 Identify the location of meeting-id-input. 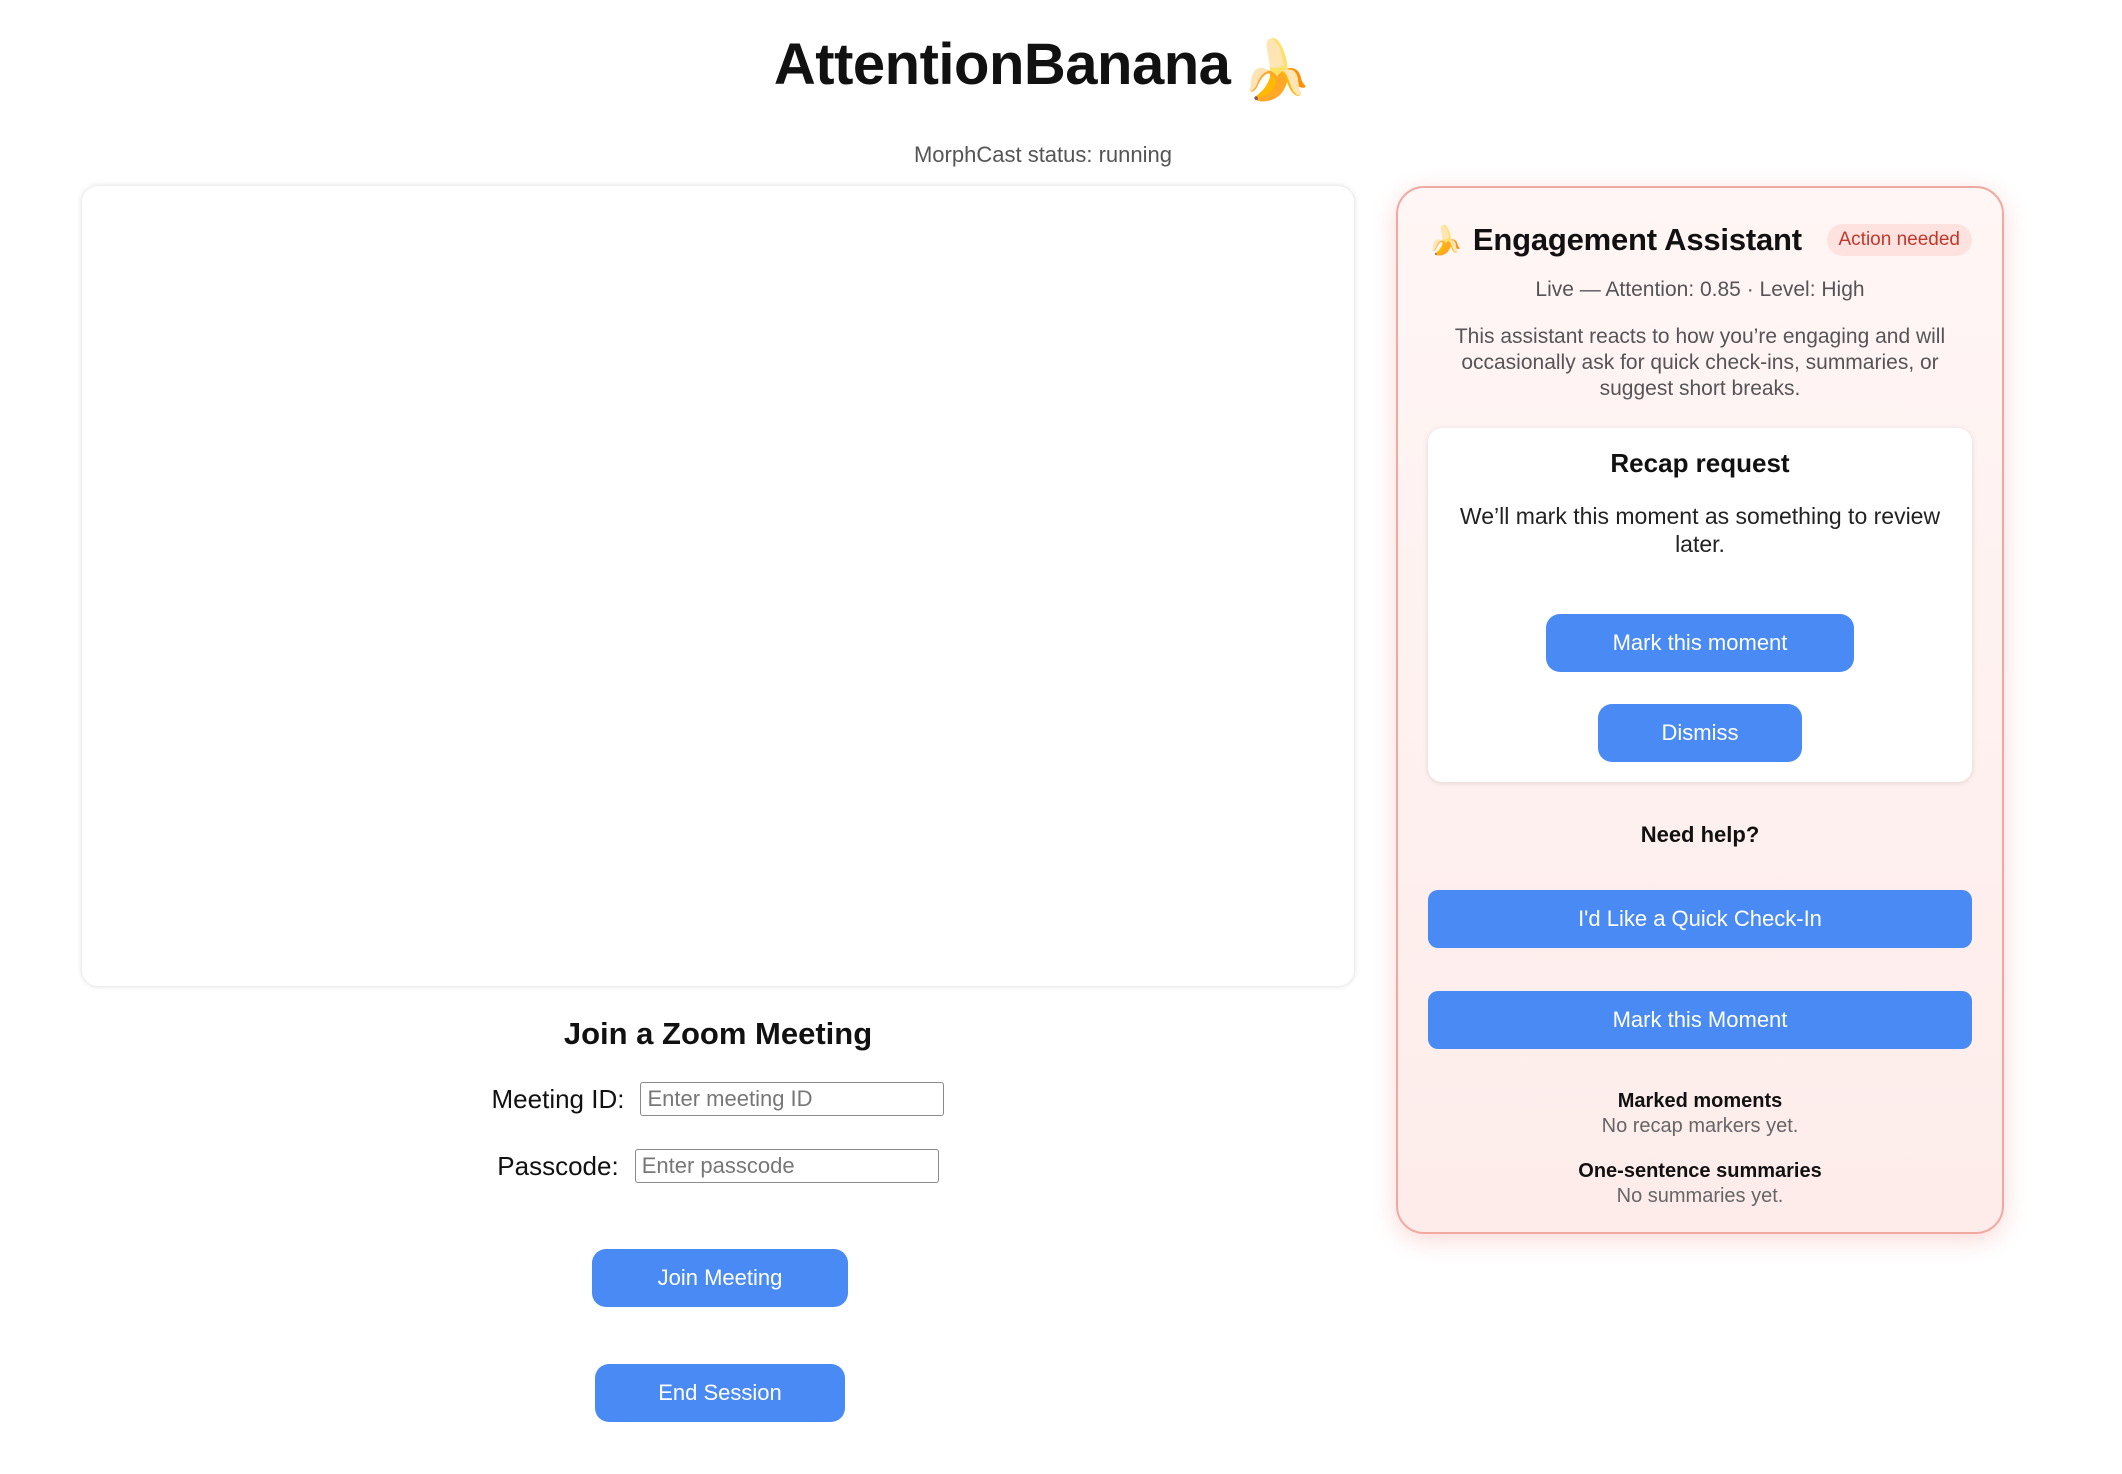
(792, 1099).